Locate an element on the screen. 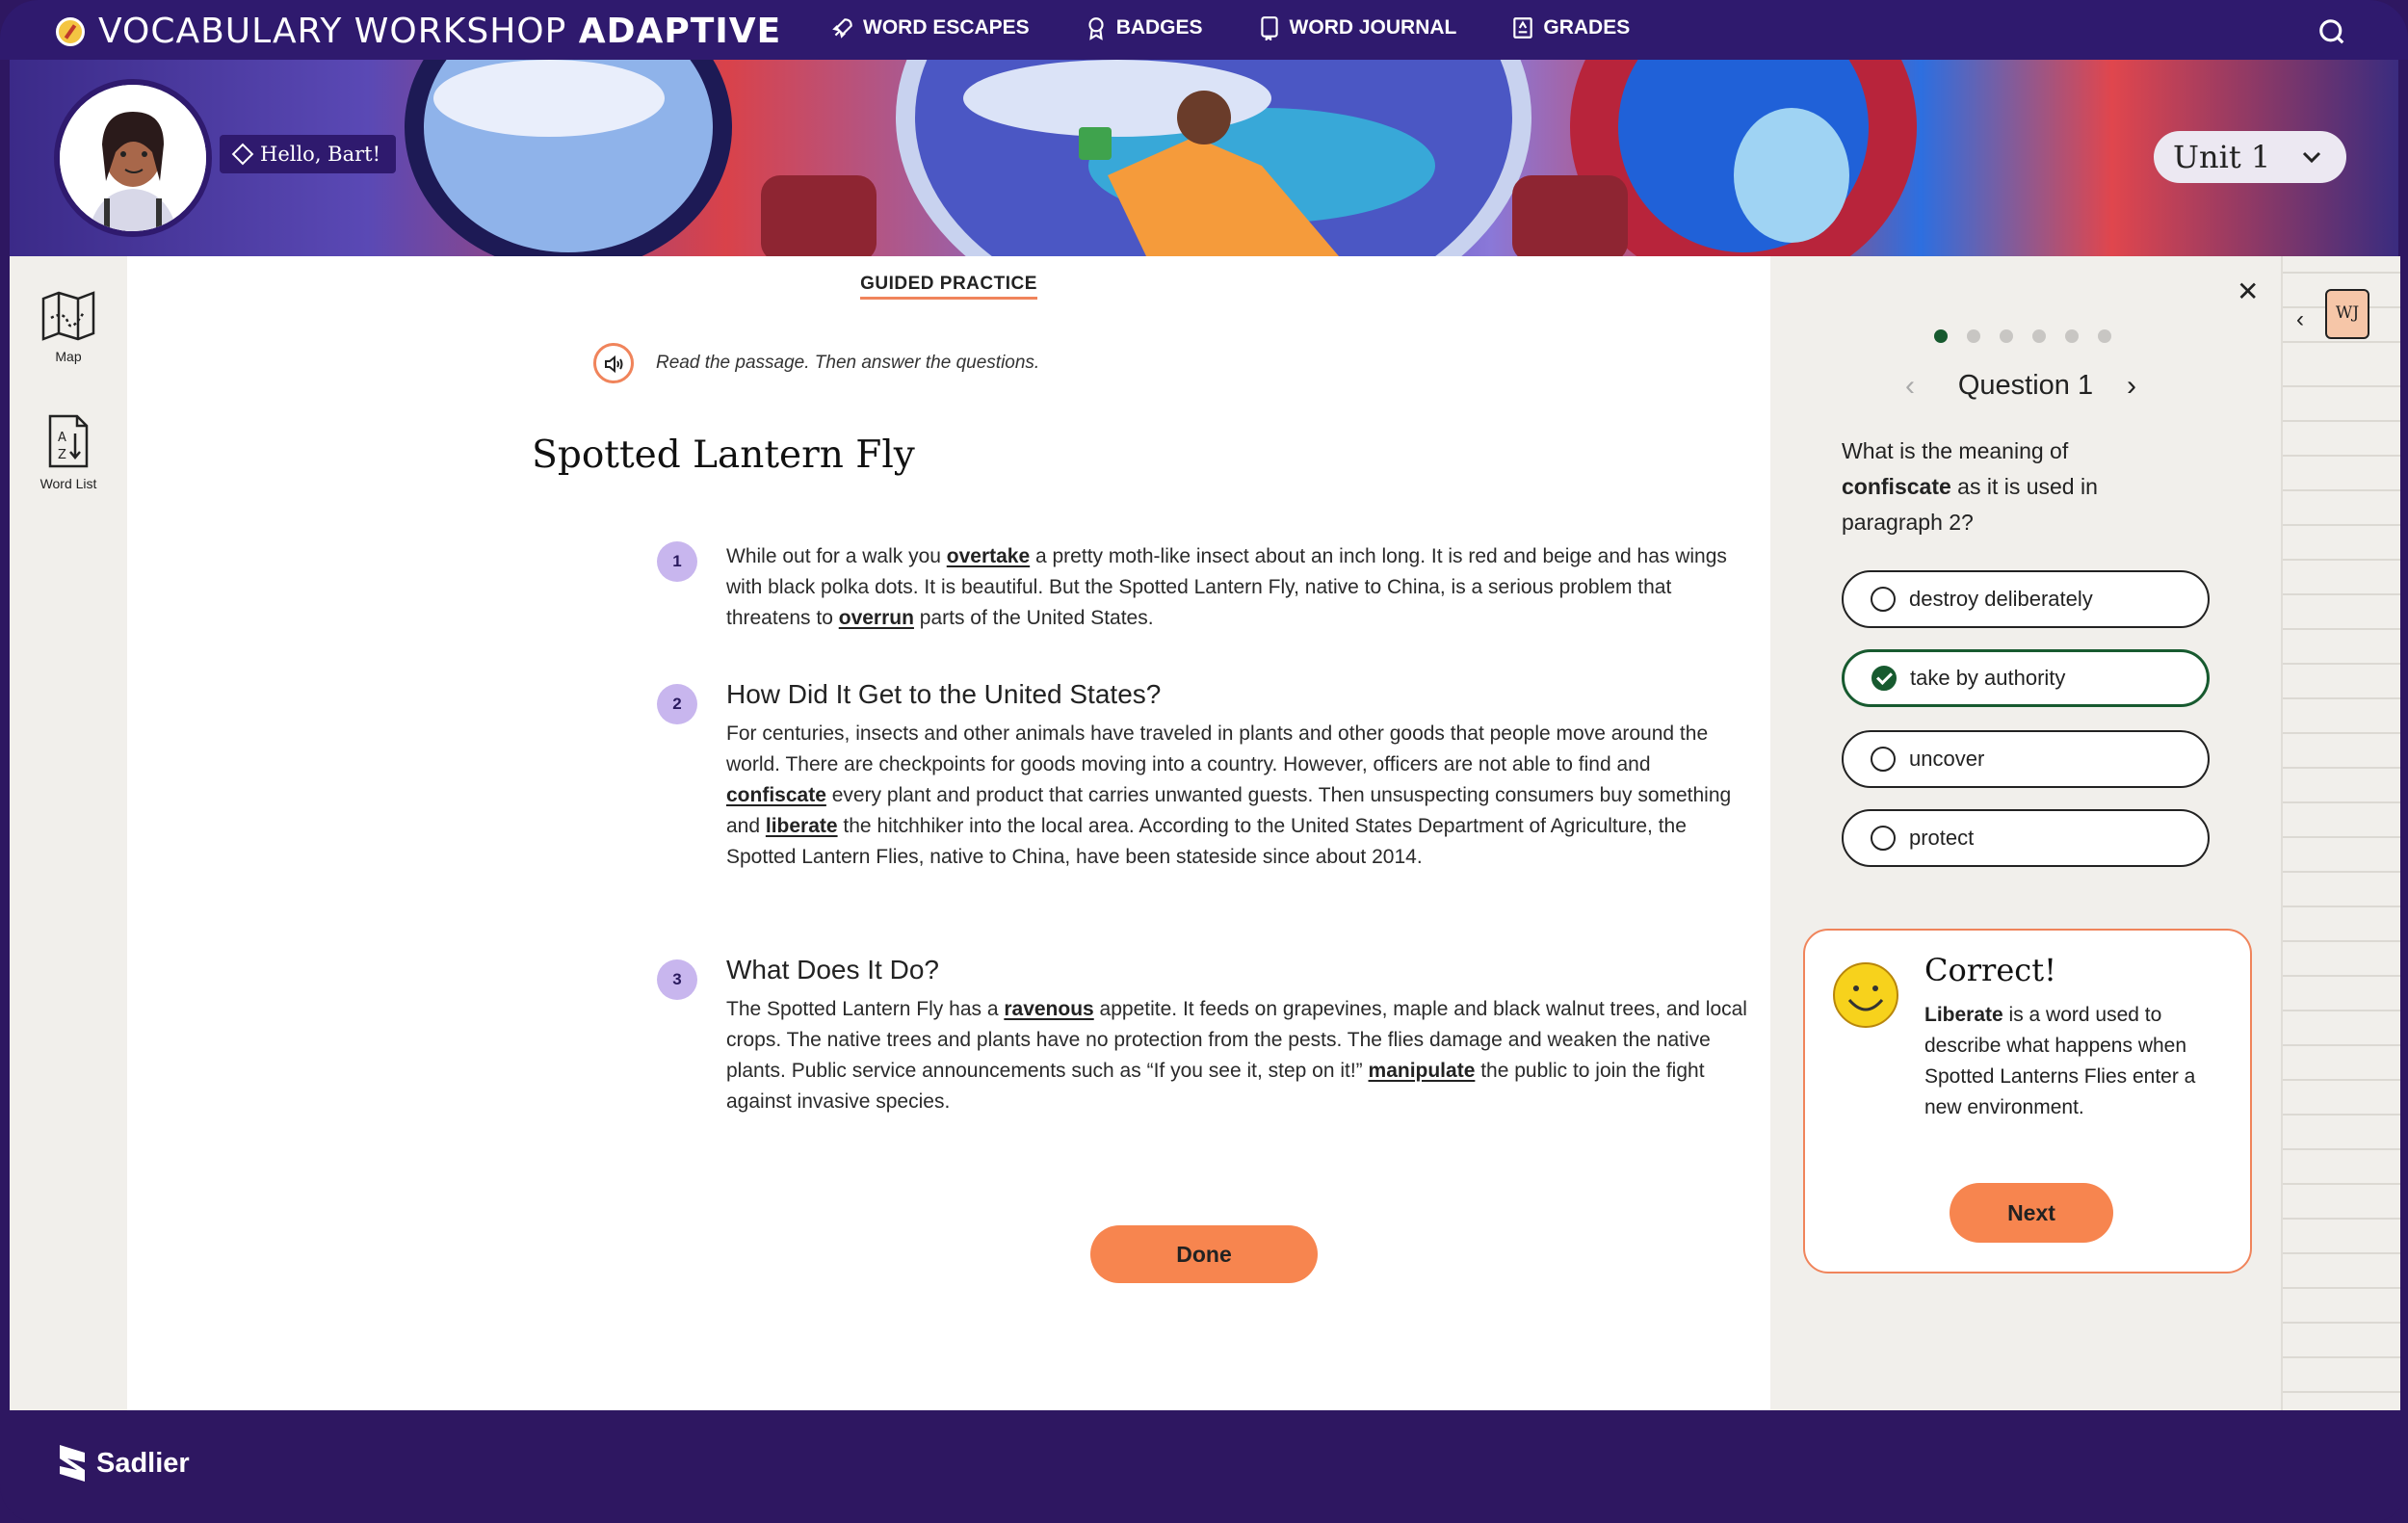 This screenshot has width=2408, height=1523. vocab-word-liberate: liberate is located at coordinates (802, 826).